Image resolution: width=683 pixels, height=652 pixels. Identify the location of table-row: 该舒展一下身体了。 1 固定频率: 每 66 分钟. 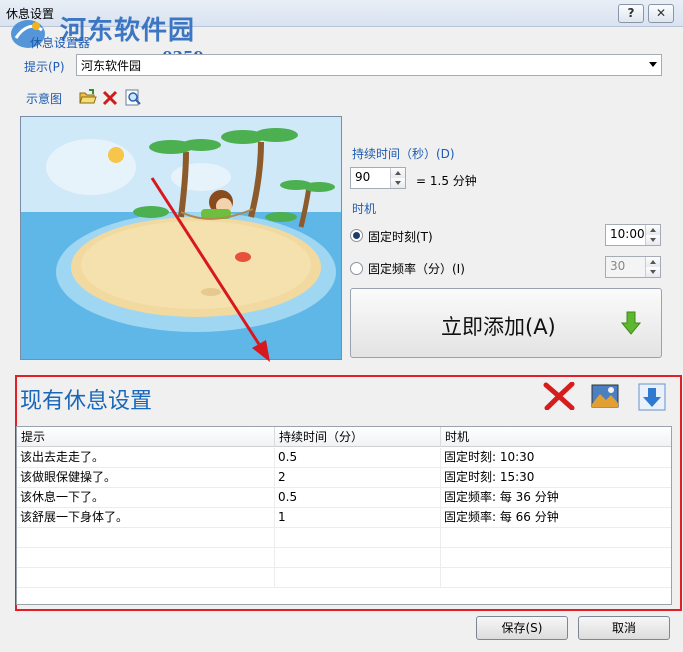
(344, 518).